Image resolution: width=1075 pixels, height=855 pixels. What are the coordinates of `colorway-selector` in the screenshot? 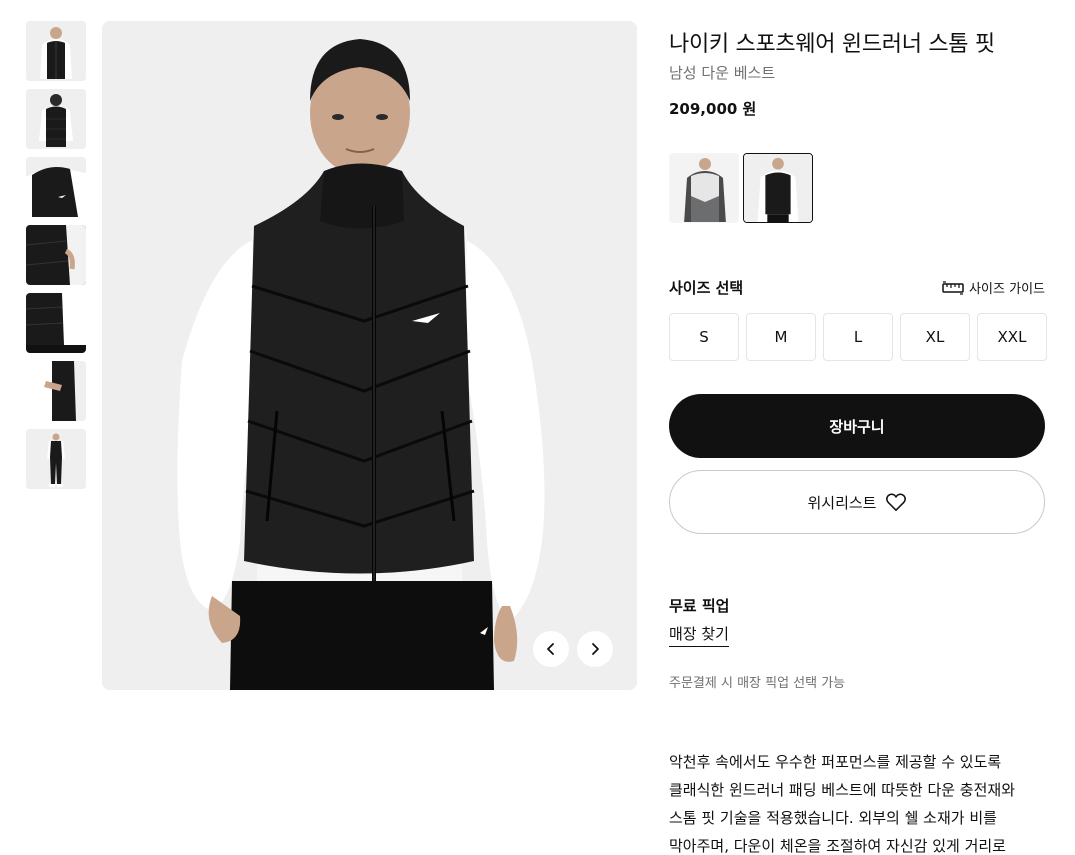 It's located at (741, 188).